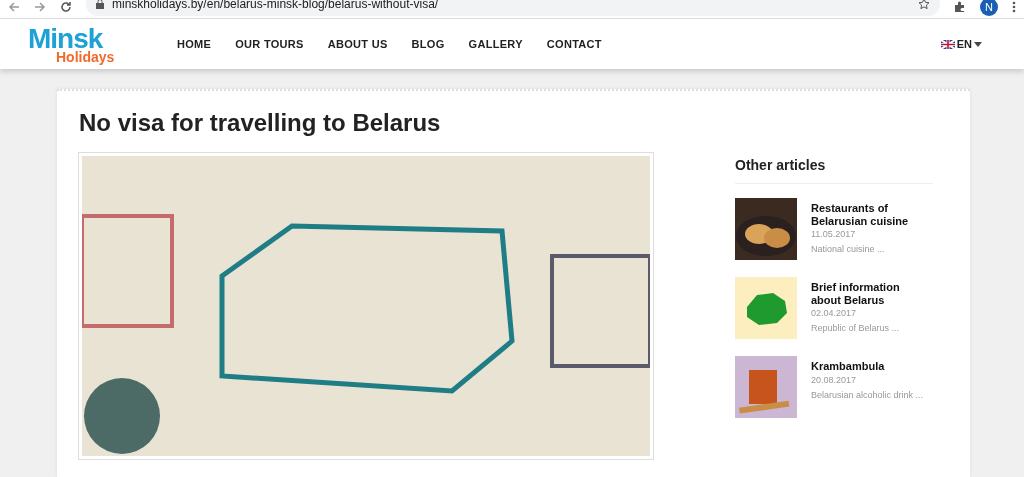 The image size is (1024, 477). What do you see at coordinates (961, 44) in the screenshot?
I see `language-selector: EN` at bounding box center [961, 44].